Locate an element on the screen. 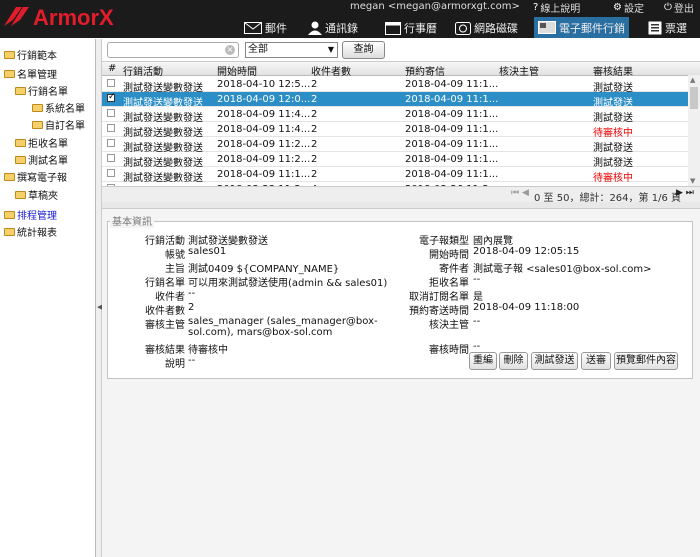 The image size is (700, 557). contacts-icon is located at coordinates (315, 28).